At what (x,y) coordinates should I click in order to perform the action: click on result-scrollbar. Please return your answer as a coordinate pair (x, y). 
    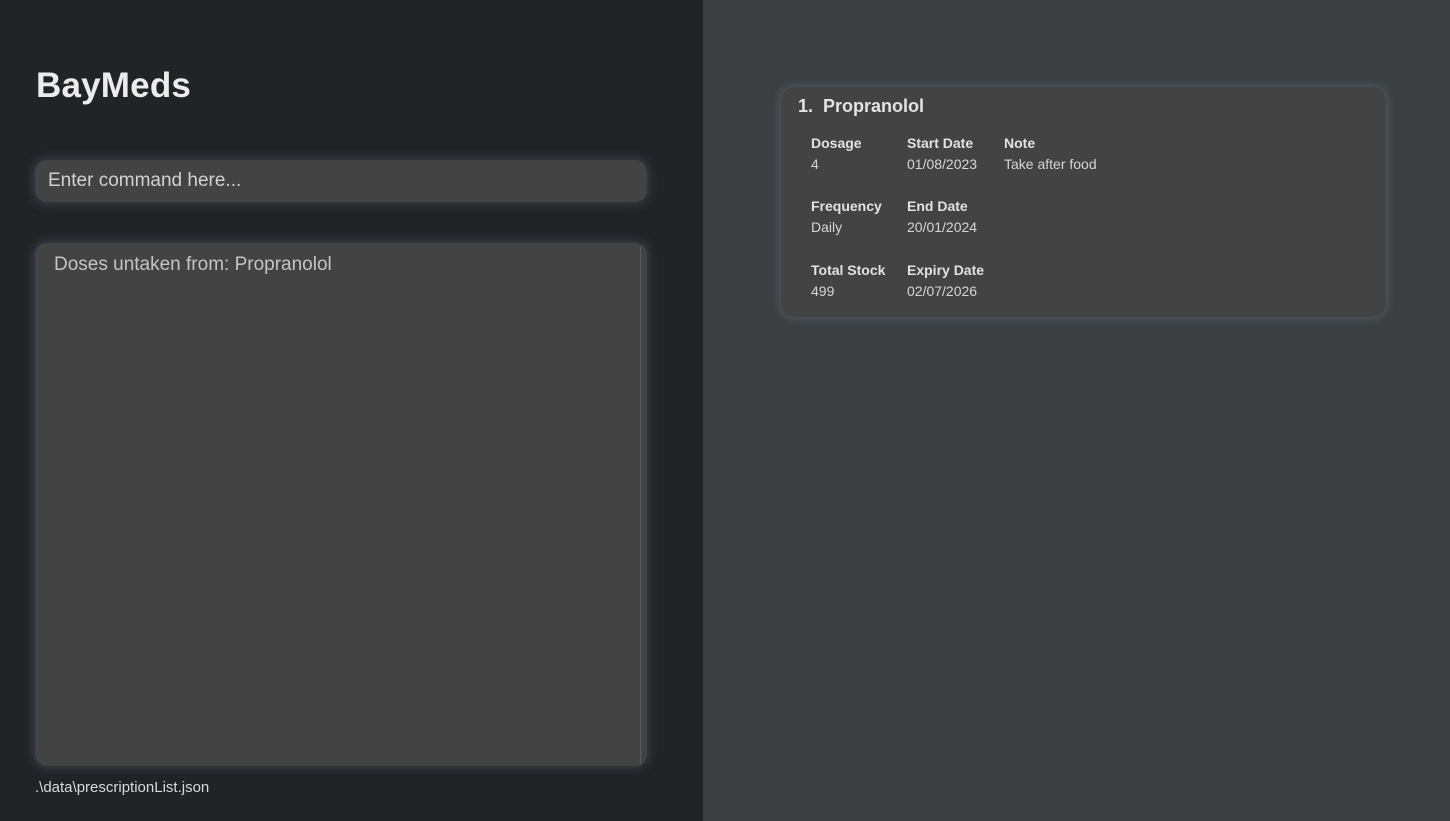
    Looking at the image, I should click on (640, 506).